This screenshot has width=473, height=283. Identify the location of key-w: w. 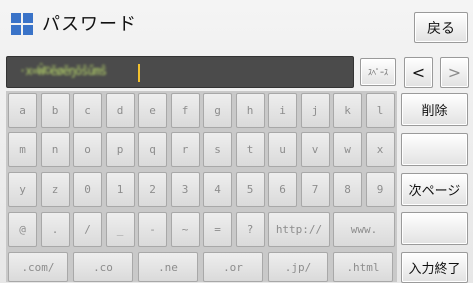
(347, 149).